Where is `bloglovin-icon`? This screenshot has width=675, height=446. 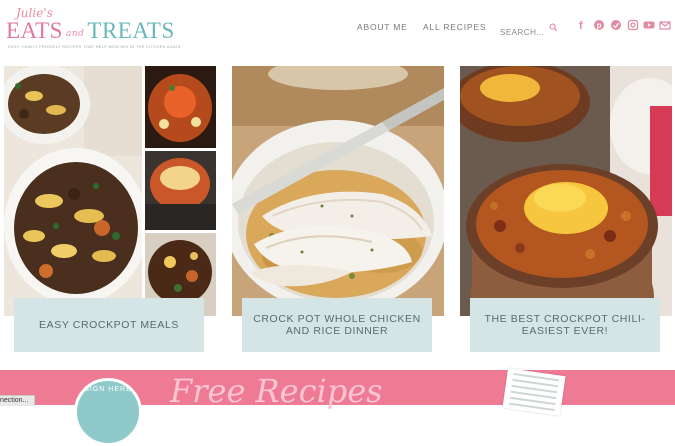
bloglovin-icon is located at coordinates (616, 24).